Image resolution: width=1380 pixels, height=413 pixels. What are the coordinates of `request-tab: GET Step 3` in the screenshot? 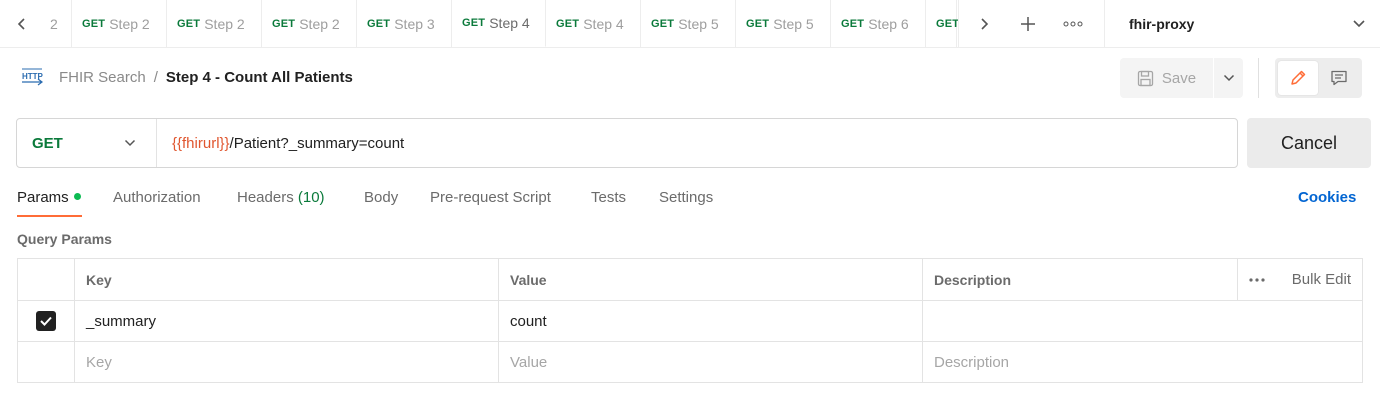 It's located at (404, 23).